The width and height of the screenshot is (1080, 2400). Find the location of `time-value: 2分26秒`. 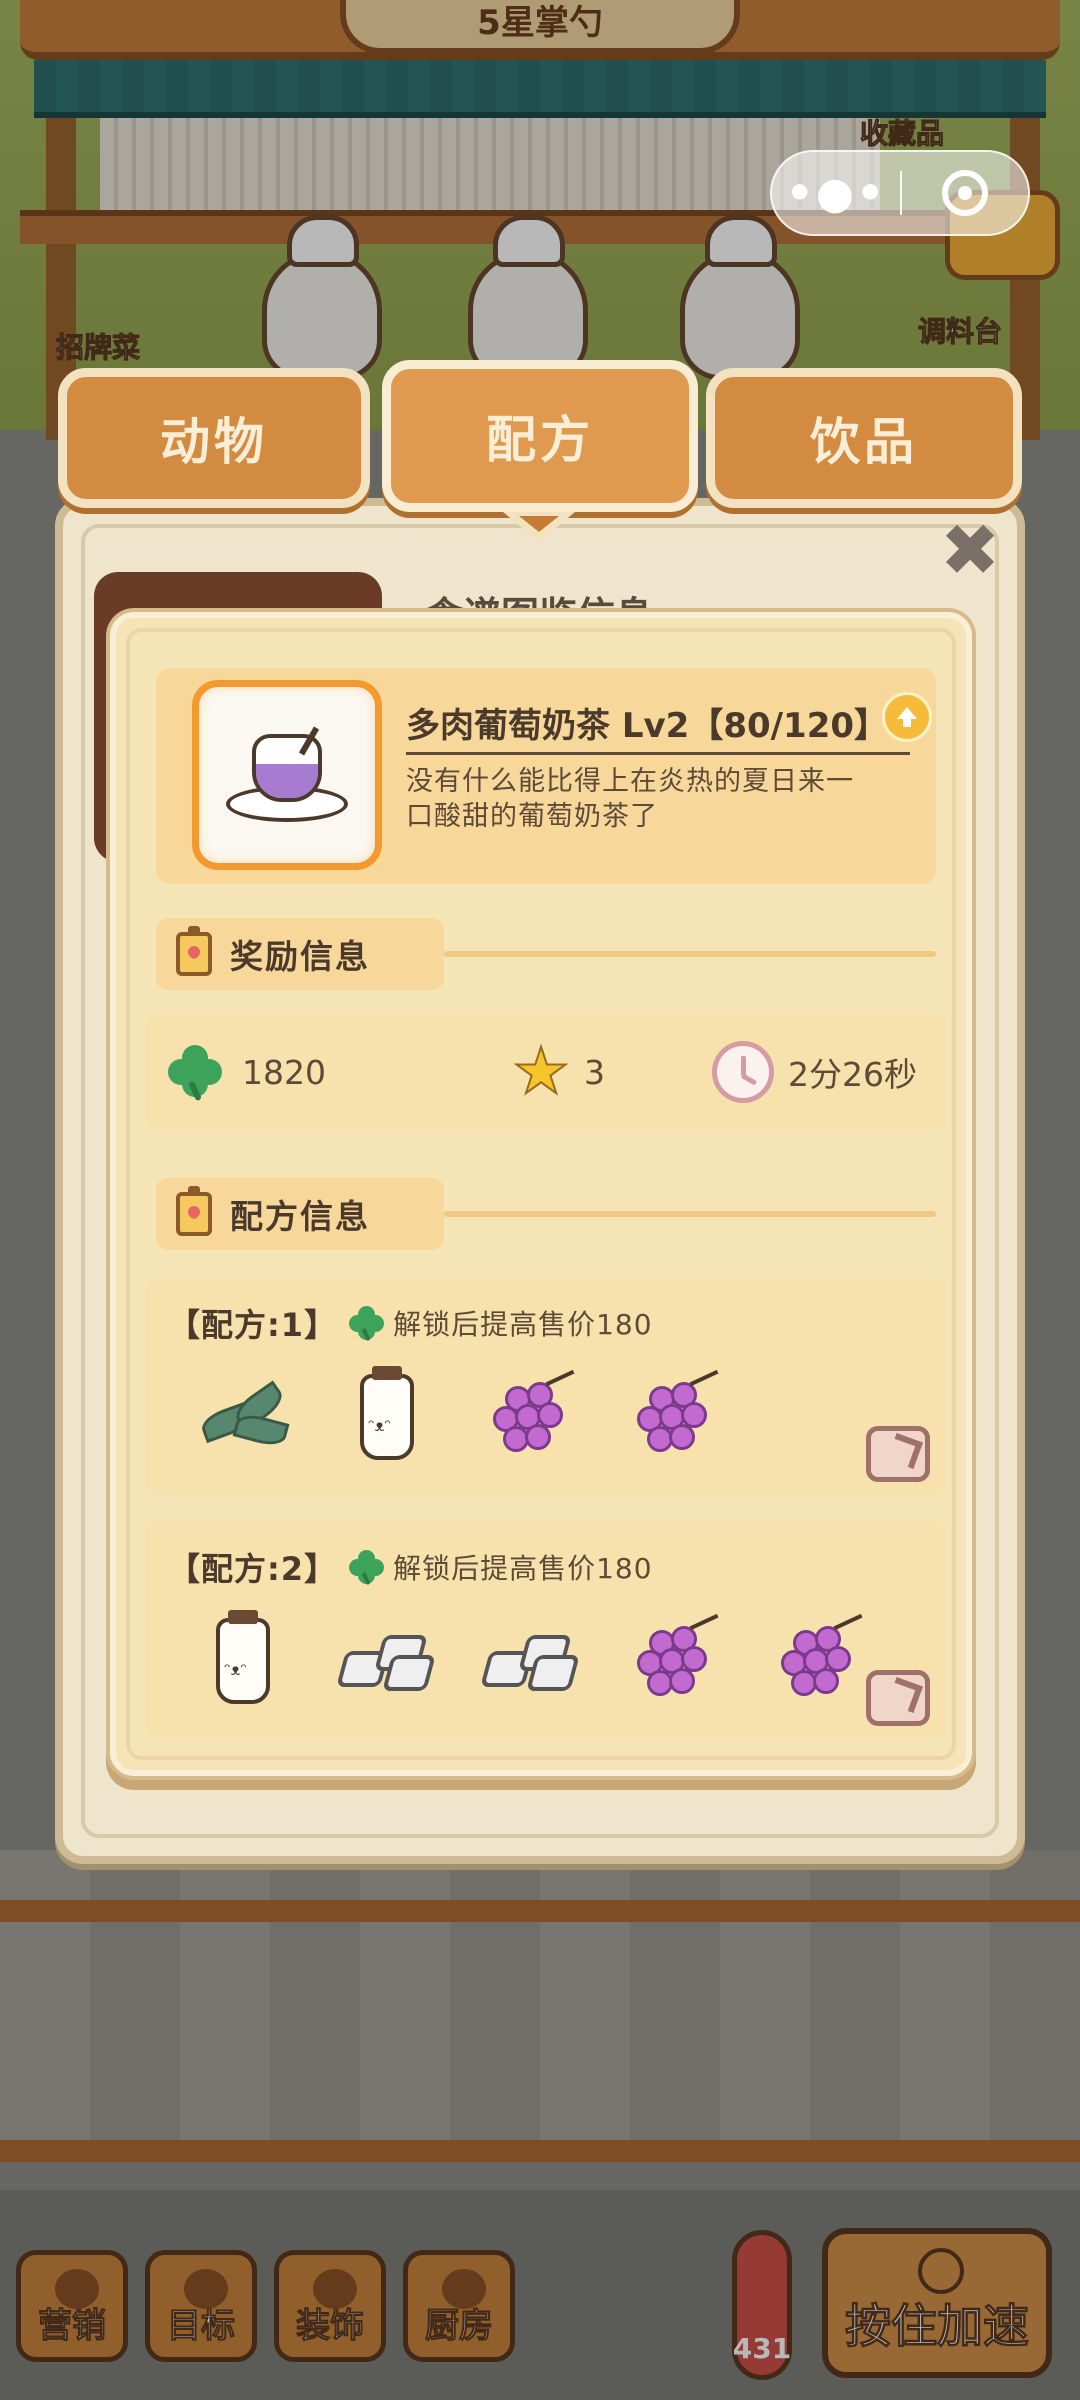

time-value: 2分26秒 is located at coordinates (852, 1074).